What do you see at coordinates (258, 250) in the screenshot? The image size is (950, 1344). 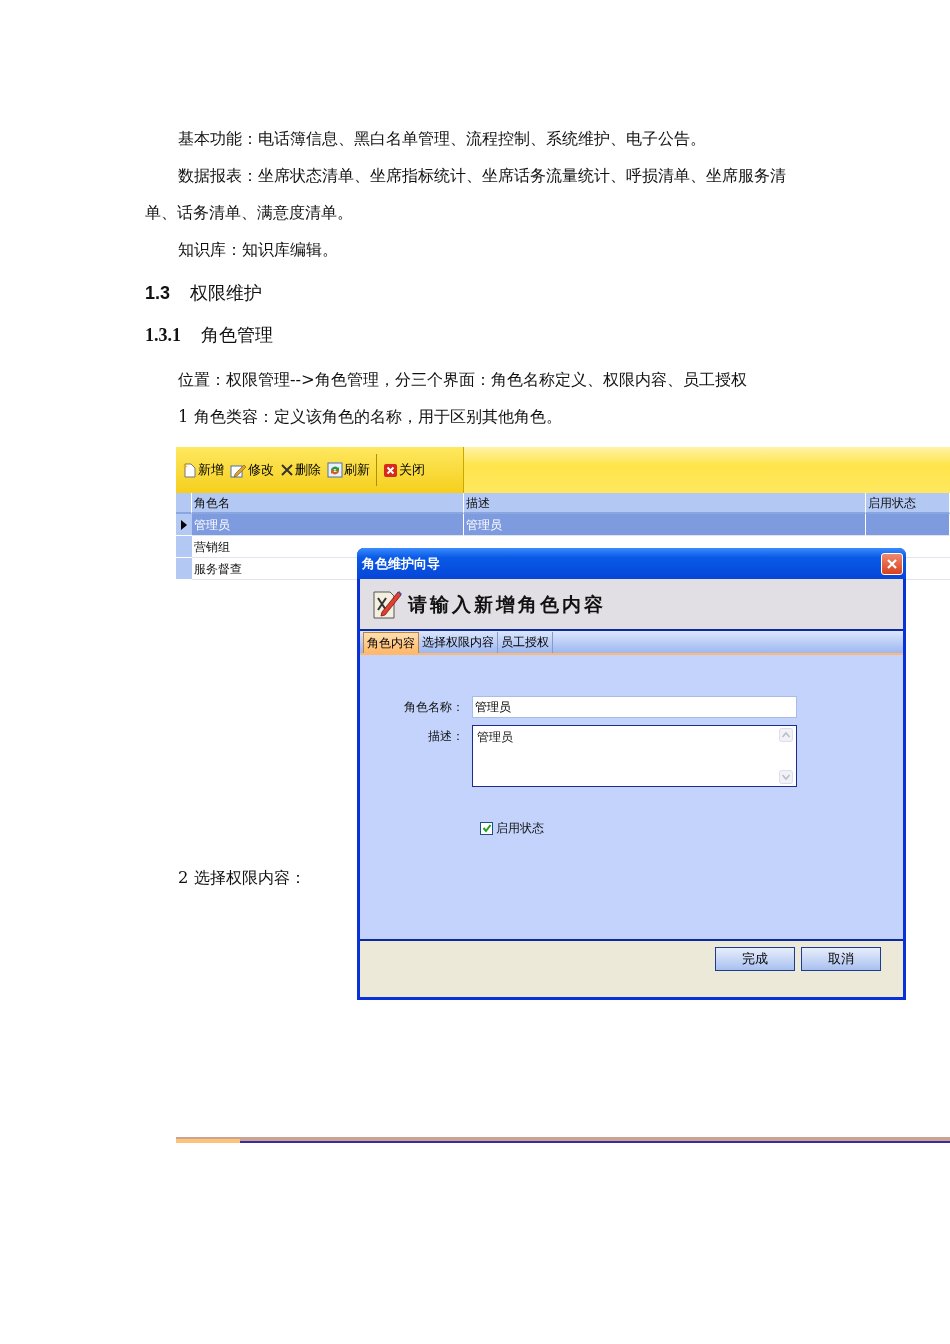 I see `paragraph: 知识库：知识库编辑。` at bounding box center [258, 250].